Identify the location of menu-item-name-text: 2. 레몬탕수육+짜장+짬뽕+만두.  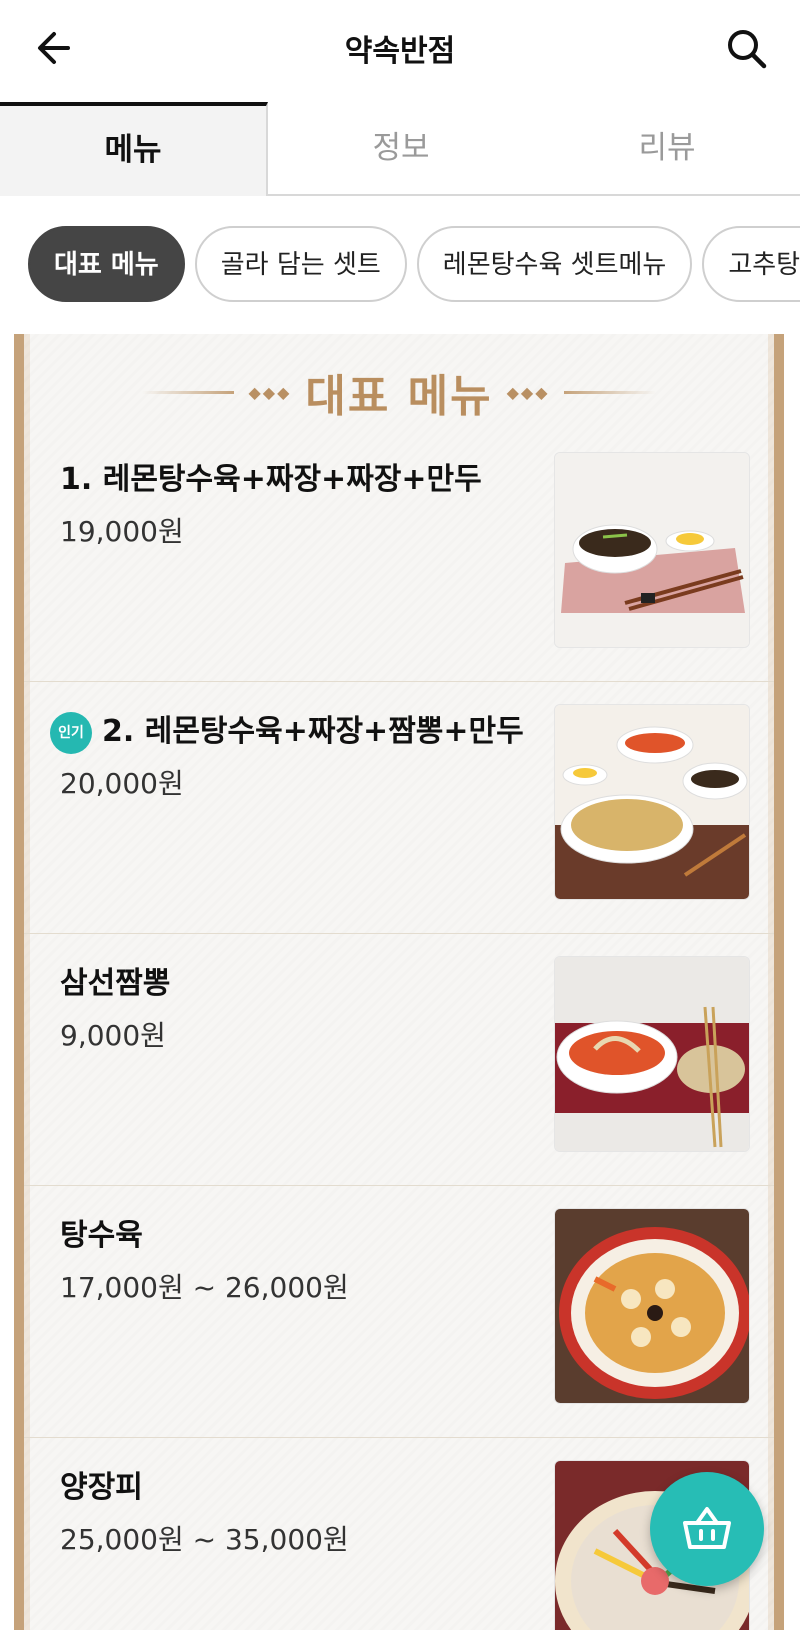
(313, 731).